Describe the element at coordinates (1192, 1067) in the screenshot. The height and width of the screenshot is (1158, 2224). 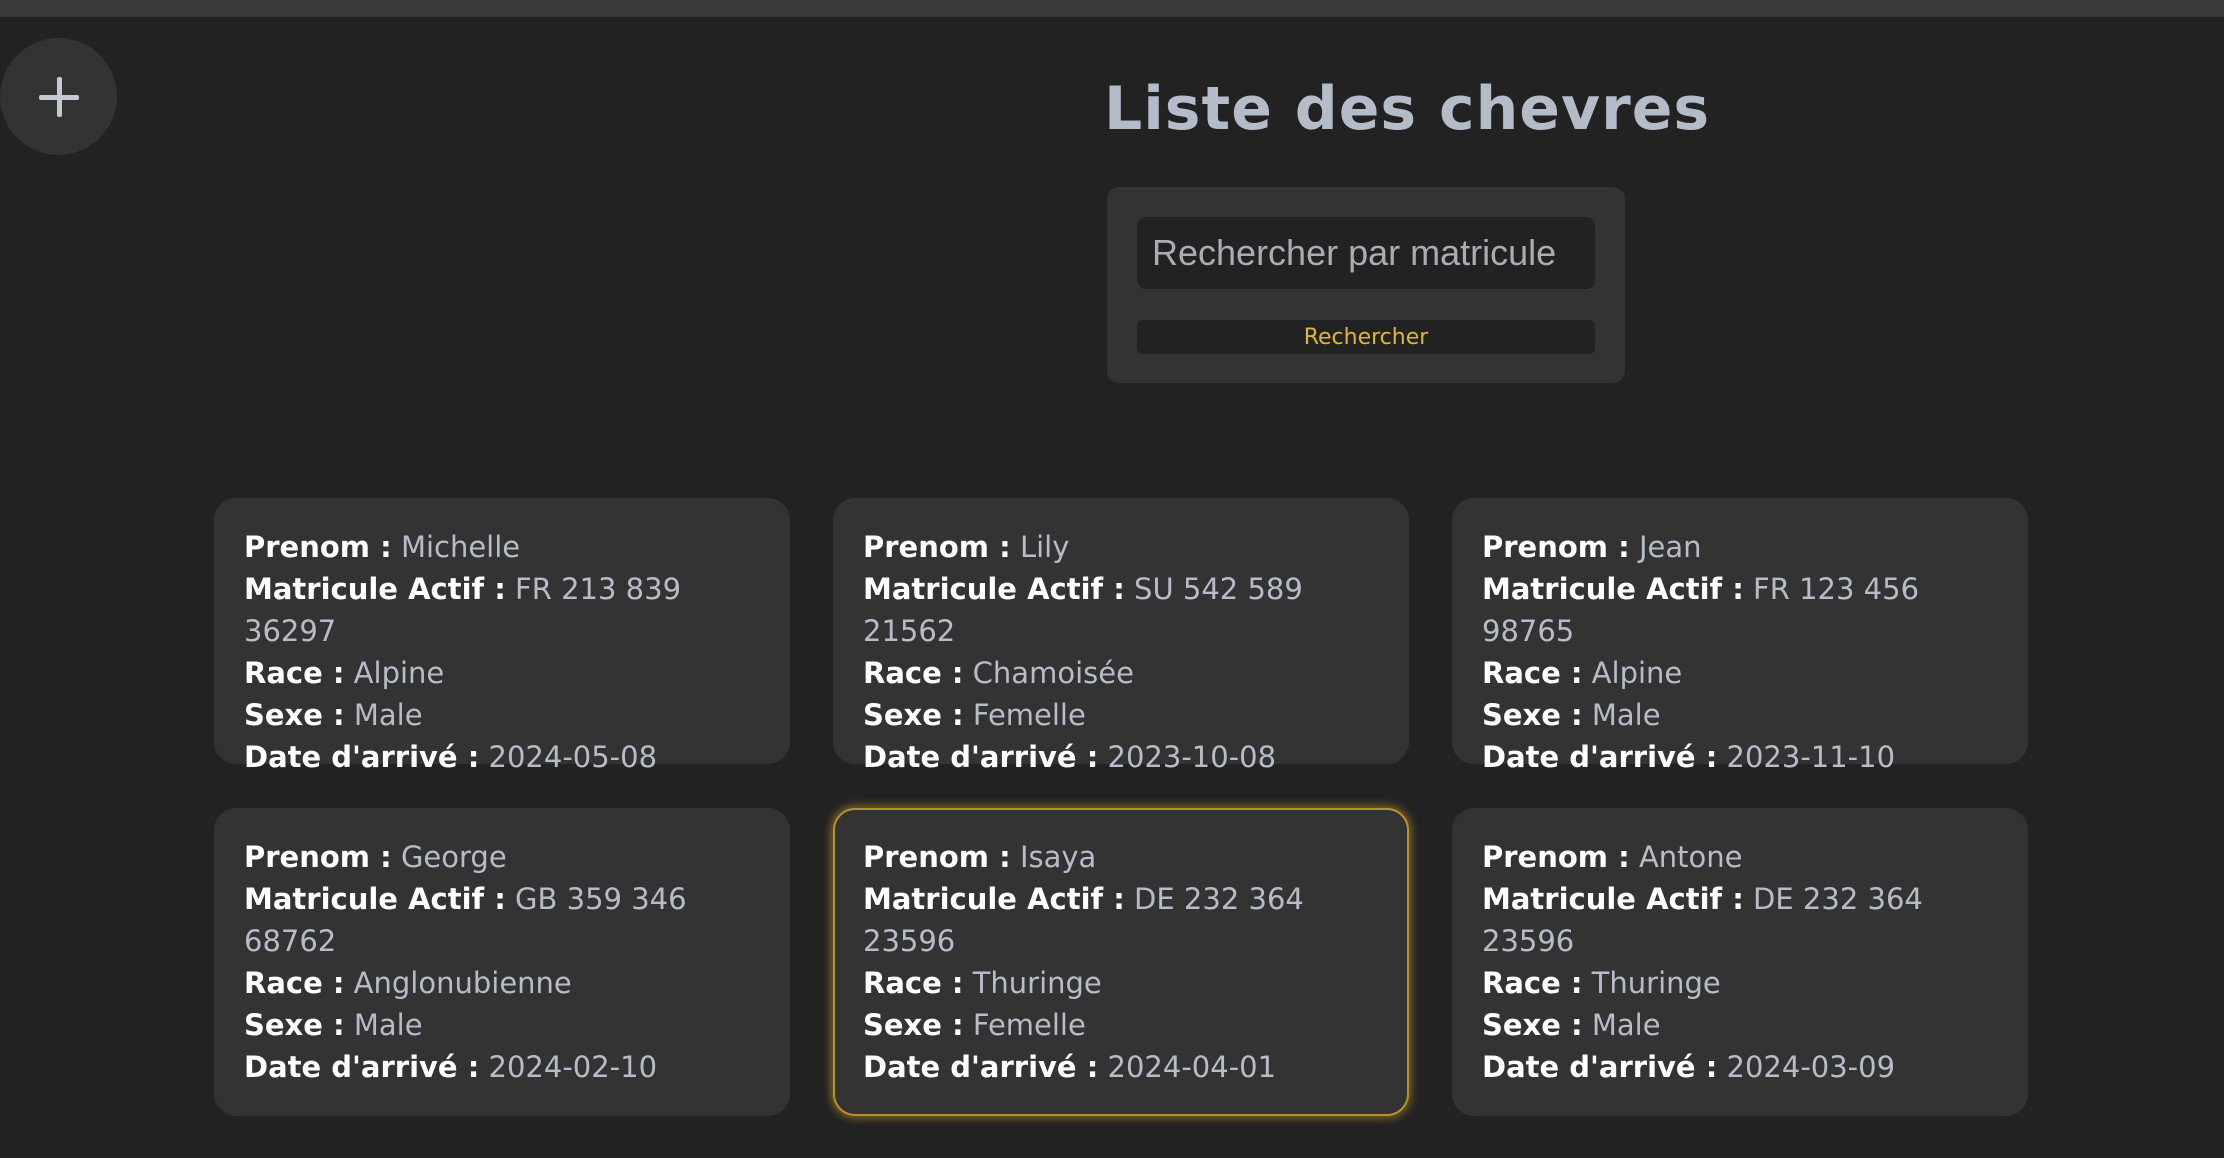
I see `date-value: 2024-04-01` at that location.